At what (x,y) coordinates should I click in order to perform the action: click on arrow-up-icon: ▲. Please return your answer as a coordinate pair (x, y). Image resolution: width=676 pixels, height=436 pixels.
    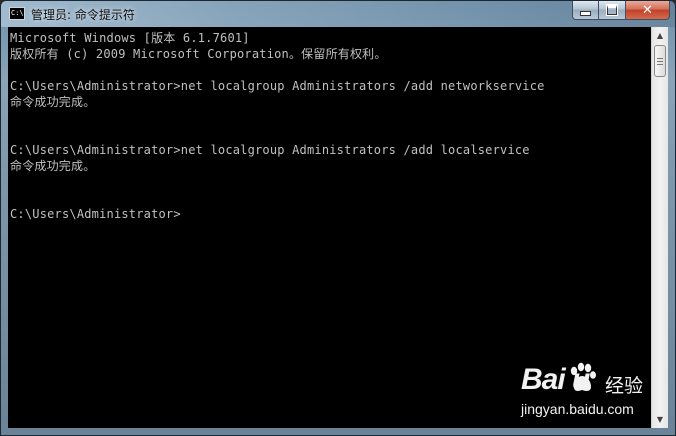
    Looking at the image, I should click on (660, 35).